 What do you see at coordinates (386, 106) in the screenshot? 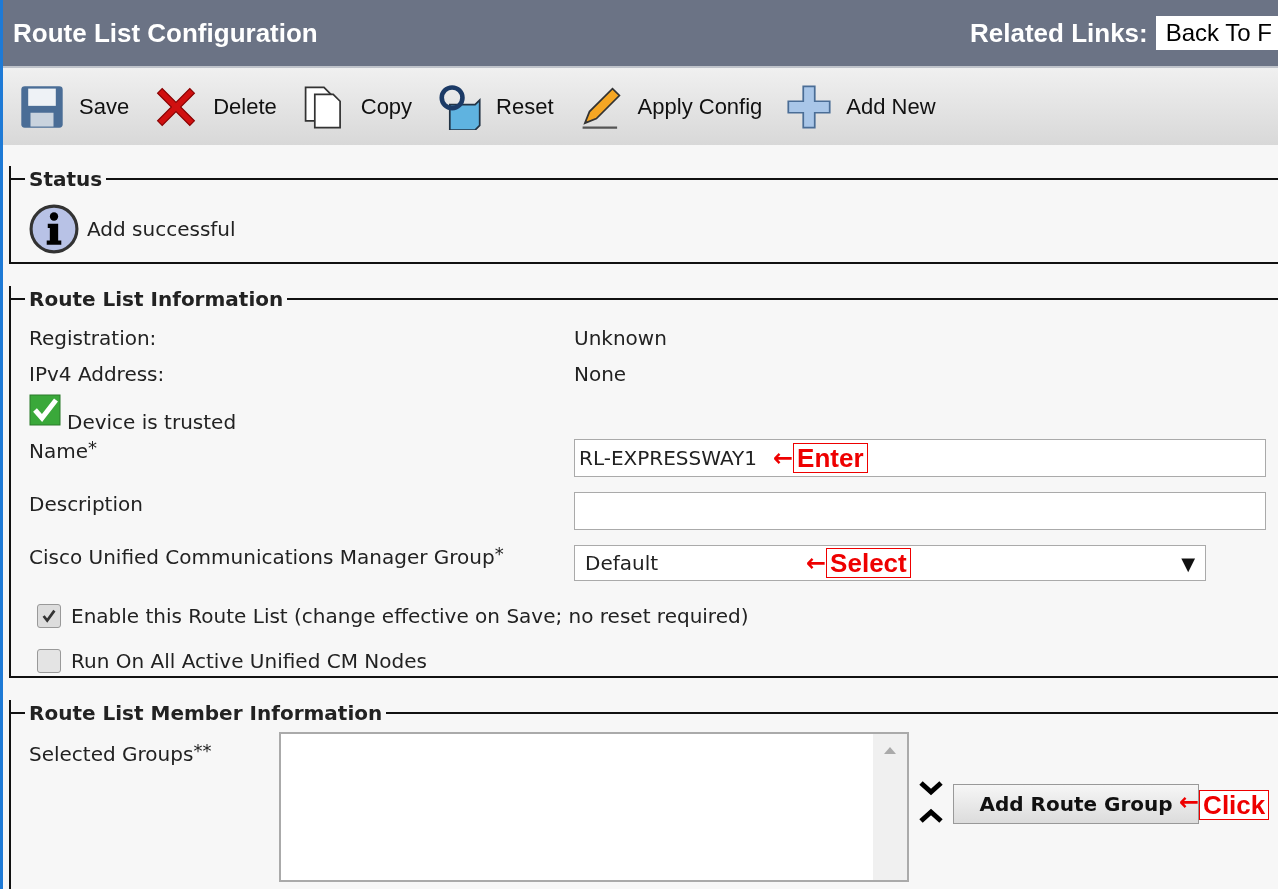
I see `toolbar-button: Copy` at bounding box center [386, 106].